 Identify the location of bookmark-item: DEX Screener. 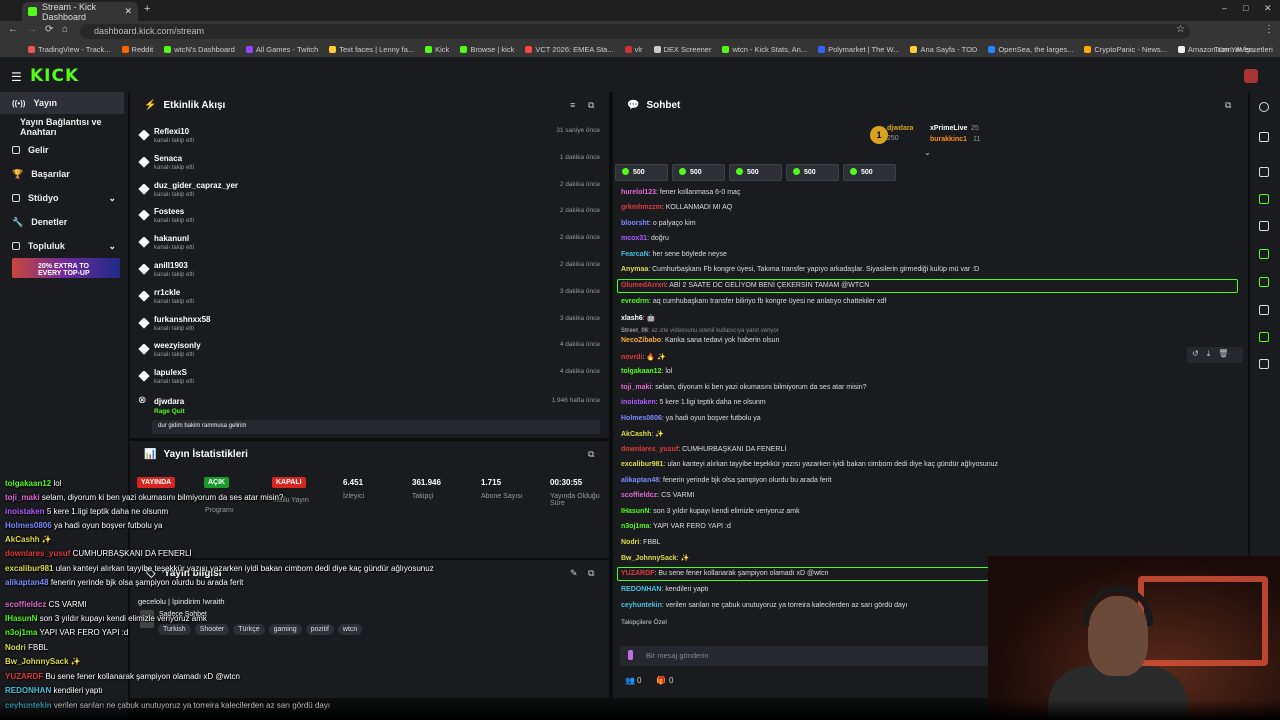
(682, 49).